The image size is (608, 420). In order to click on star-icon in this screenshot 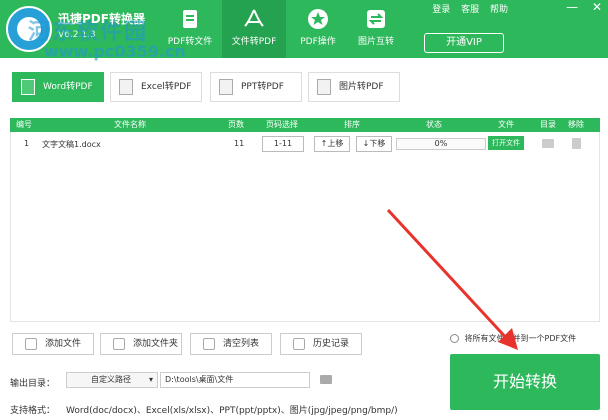, I will do `click(318, 19)`.